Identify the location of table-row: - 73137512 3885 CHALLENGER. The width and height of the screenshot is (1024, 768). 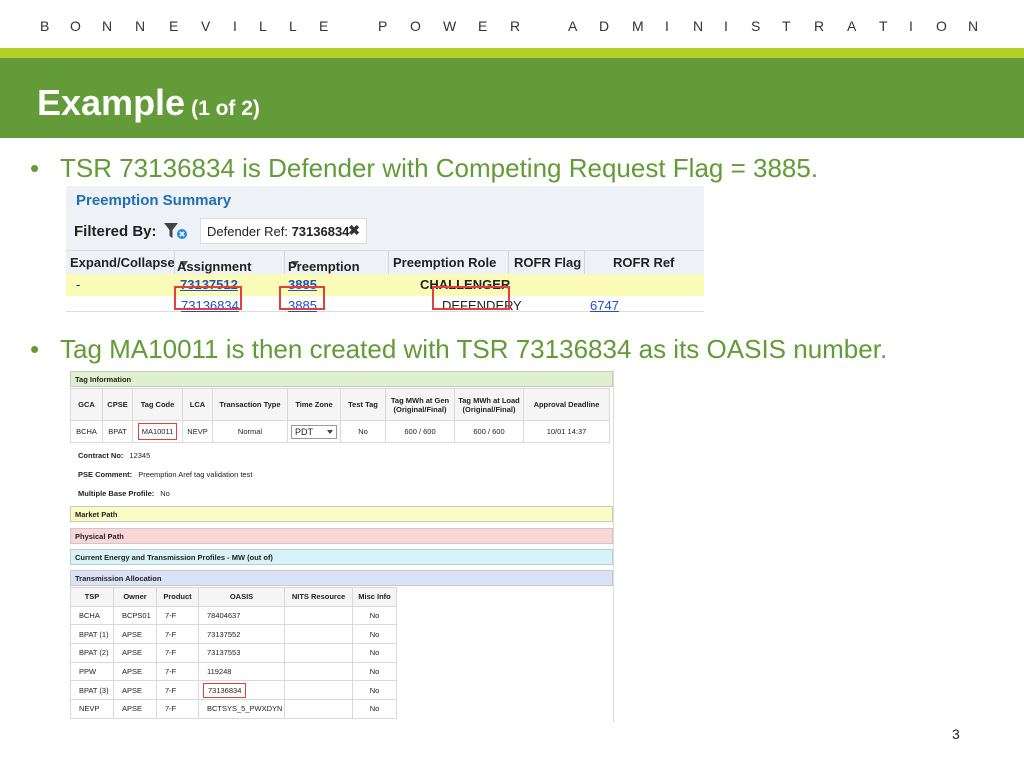
(385, 285).